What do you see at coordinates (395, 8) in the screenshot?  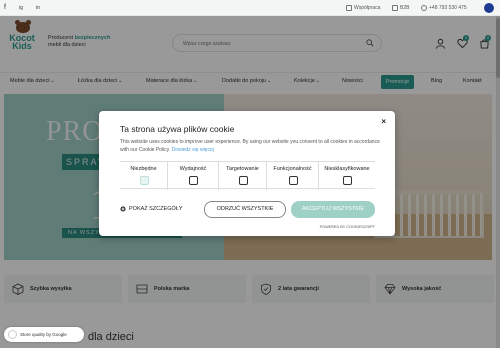 I see `b2b-icon` at bounding box center [395, 8].